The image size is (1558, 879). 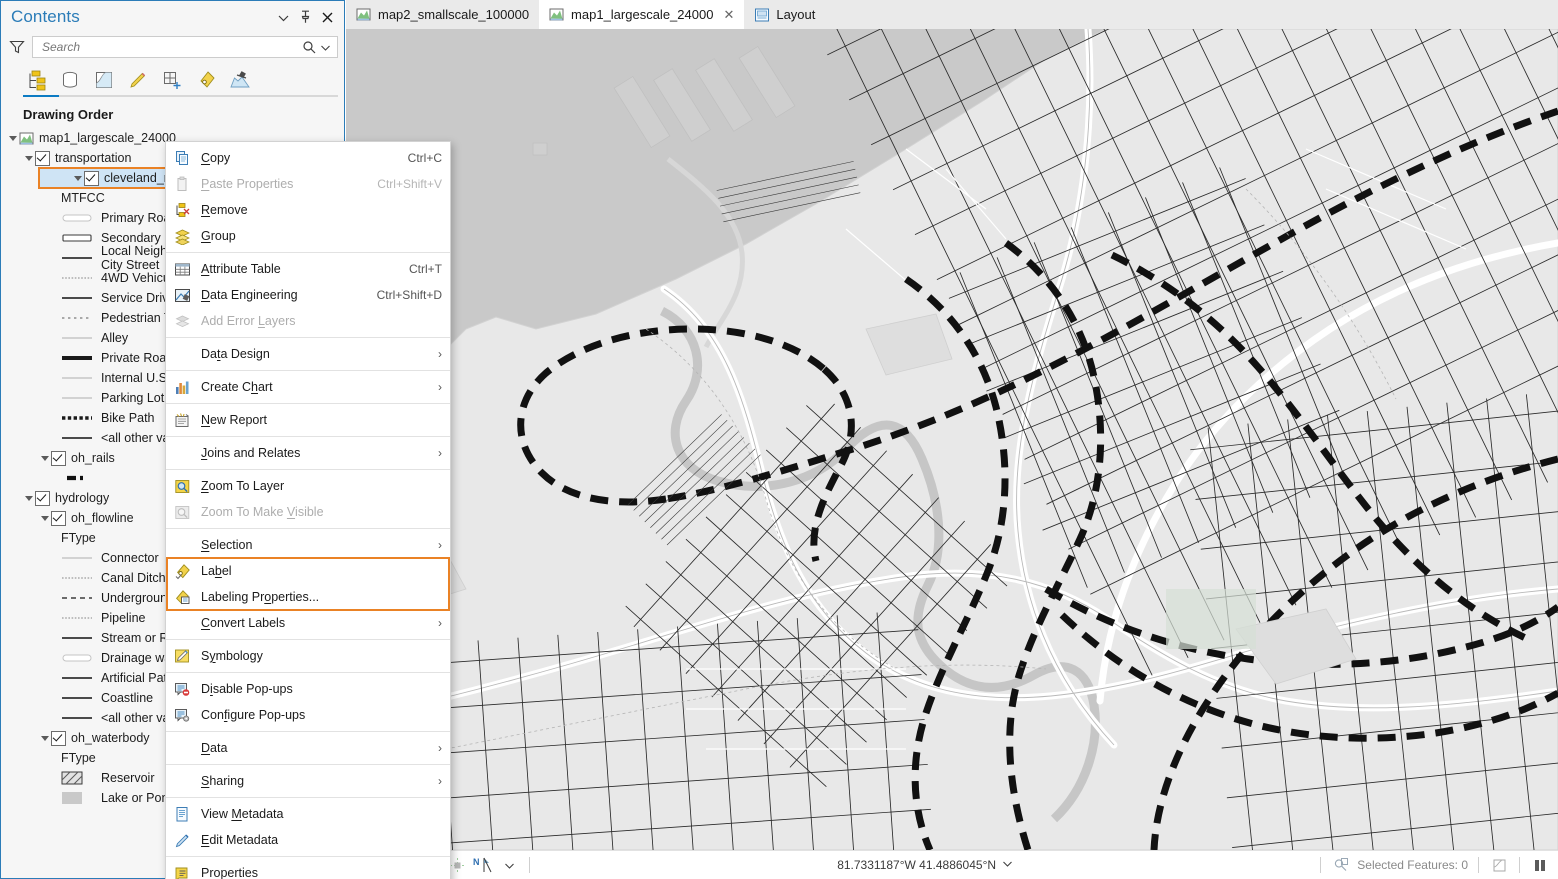 What do you see at coordinates (1540, 865) in the screenshot?
I see `pause-drawing-button` at bounding box center [1540, 865].